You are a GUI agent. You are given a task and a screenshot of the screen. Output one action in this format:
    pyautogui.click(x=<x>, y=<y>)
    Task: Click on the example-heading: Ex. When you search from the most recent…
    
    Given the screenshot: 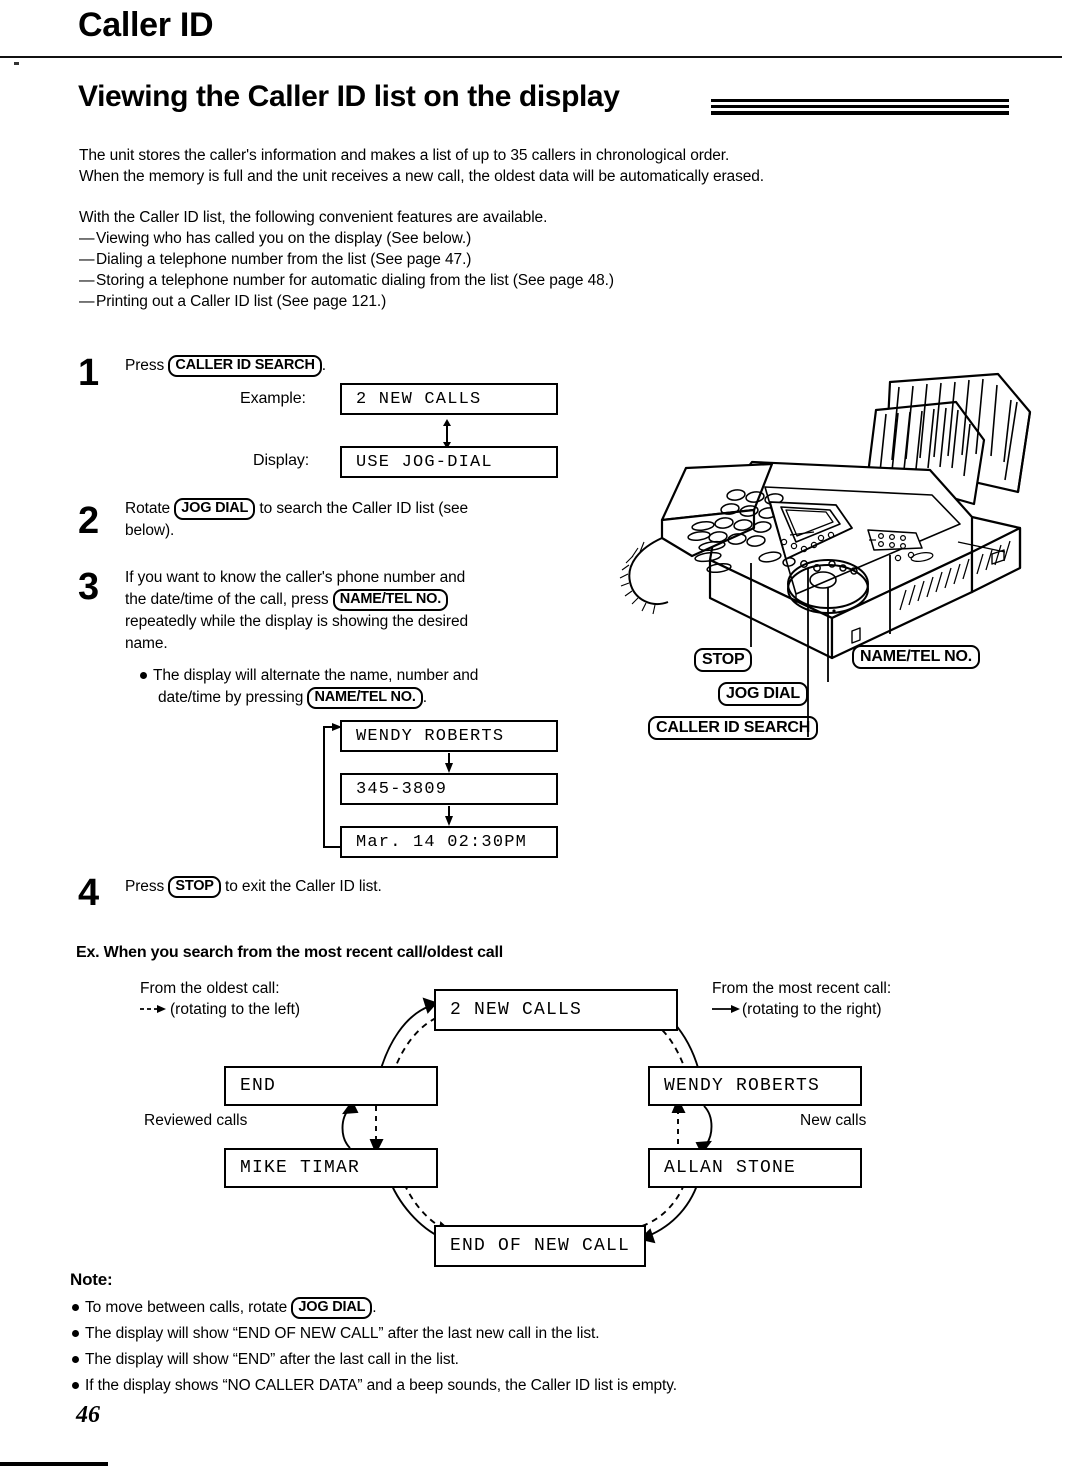 What is the action you would take?
    pyautogui.click(x=289, y=952)
    